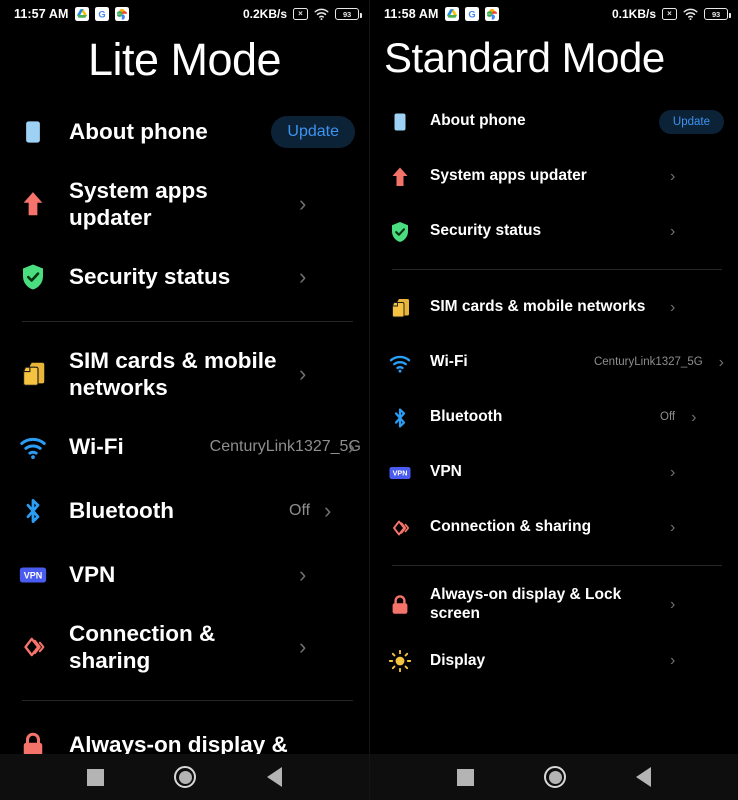 The width and height of the screenshot is (738, 800). Describe the element at coordinates (33, 447) in the screenshot. I see `wifi-icon` at that location.